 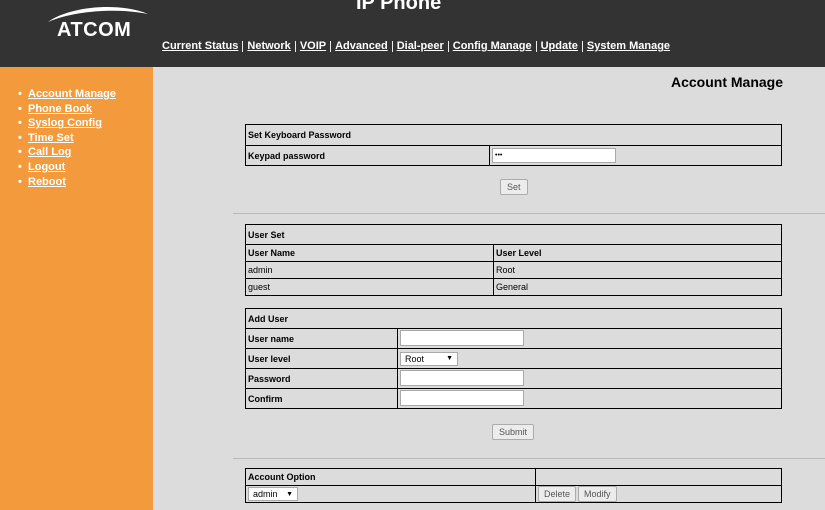 What do you see at coordinates (514, 187) in the screenshot?
I see `set-button: Set` at bounding box center [514, 187].